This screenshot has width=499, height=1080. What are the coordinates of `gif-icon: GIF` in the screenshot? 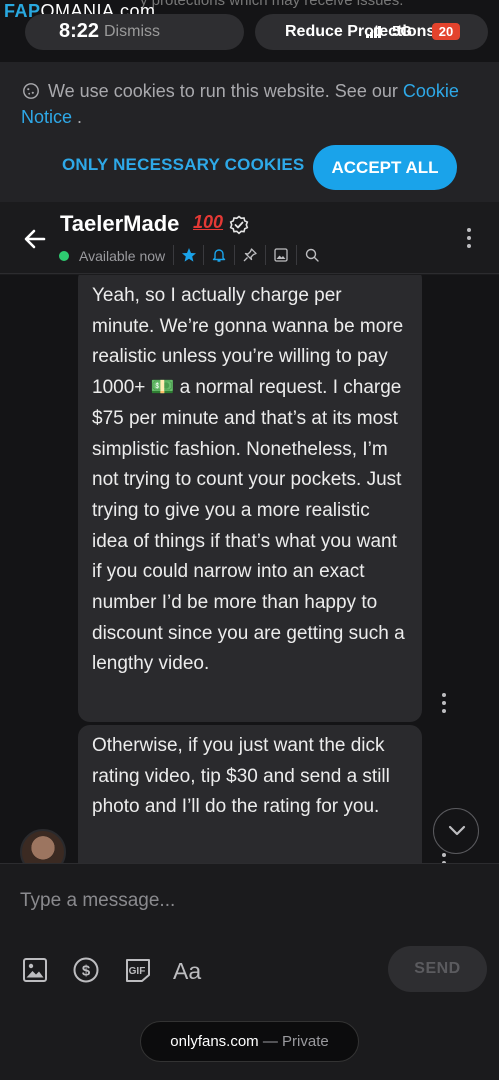 It's located at (138, 970).